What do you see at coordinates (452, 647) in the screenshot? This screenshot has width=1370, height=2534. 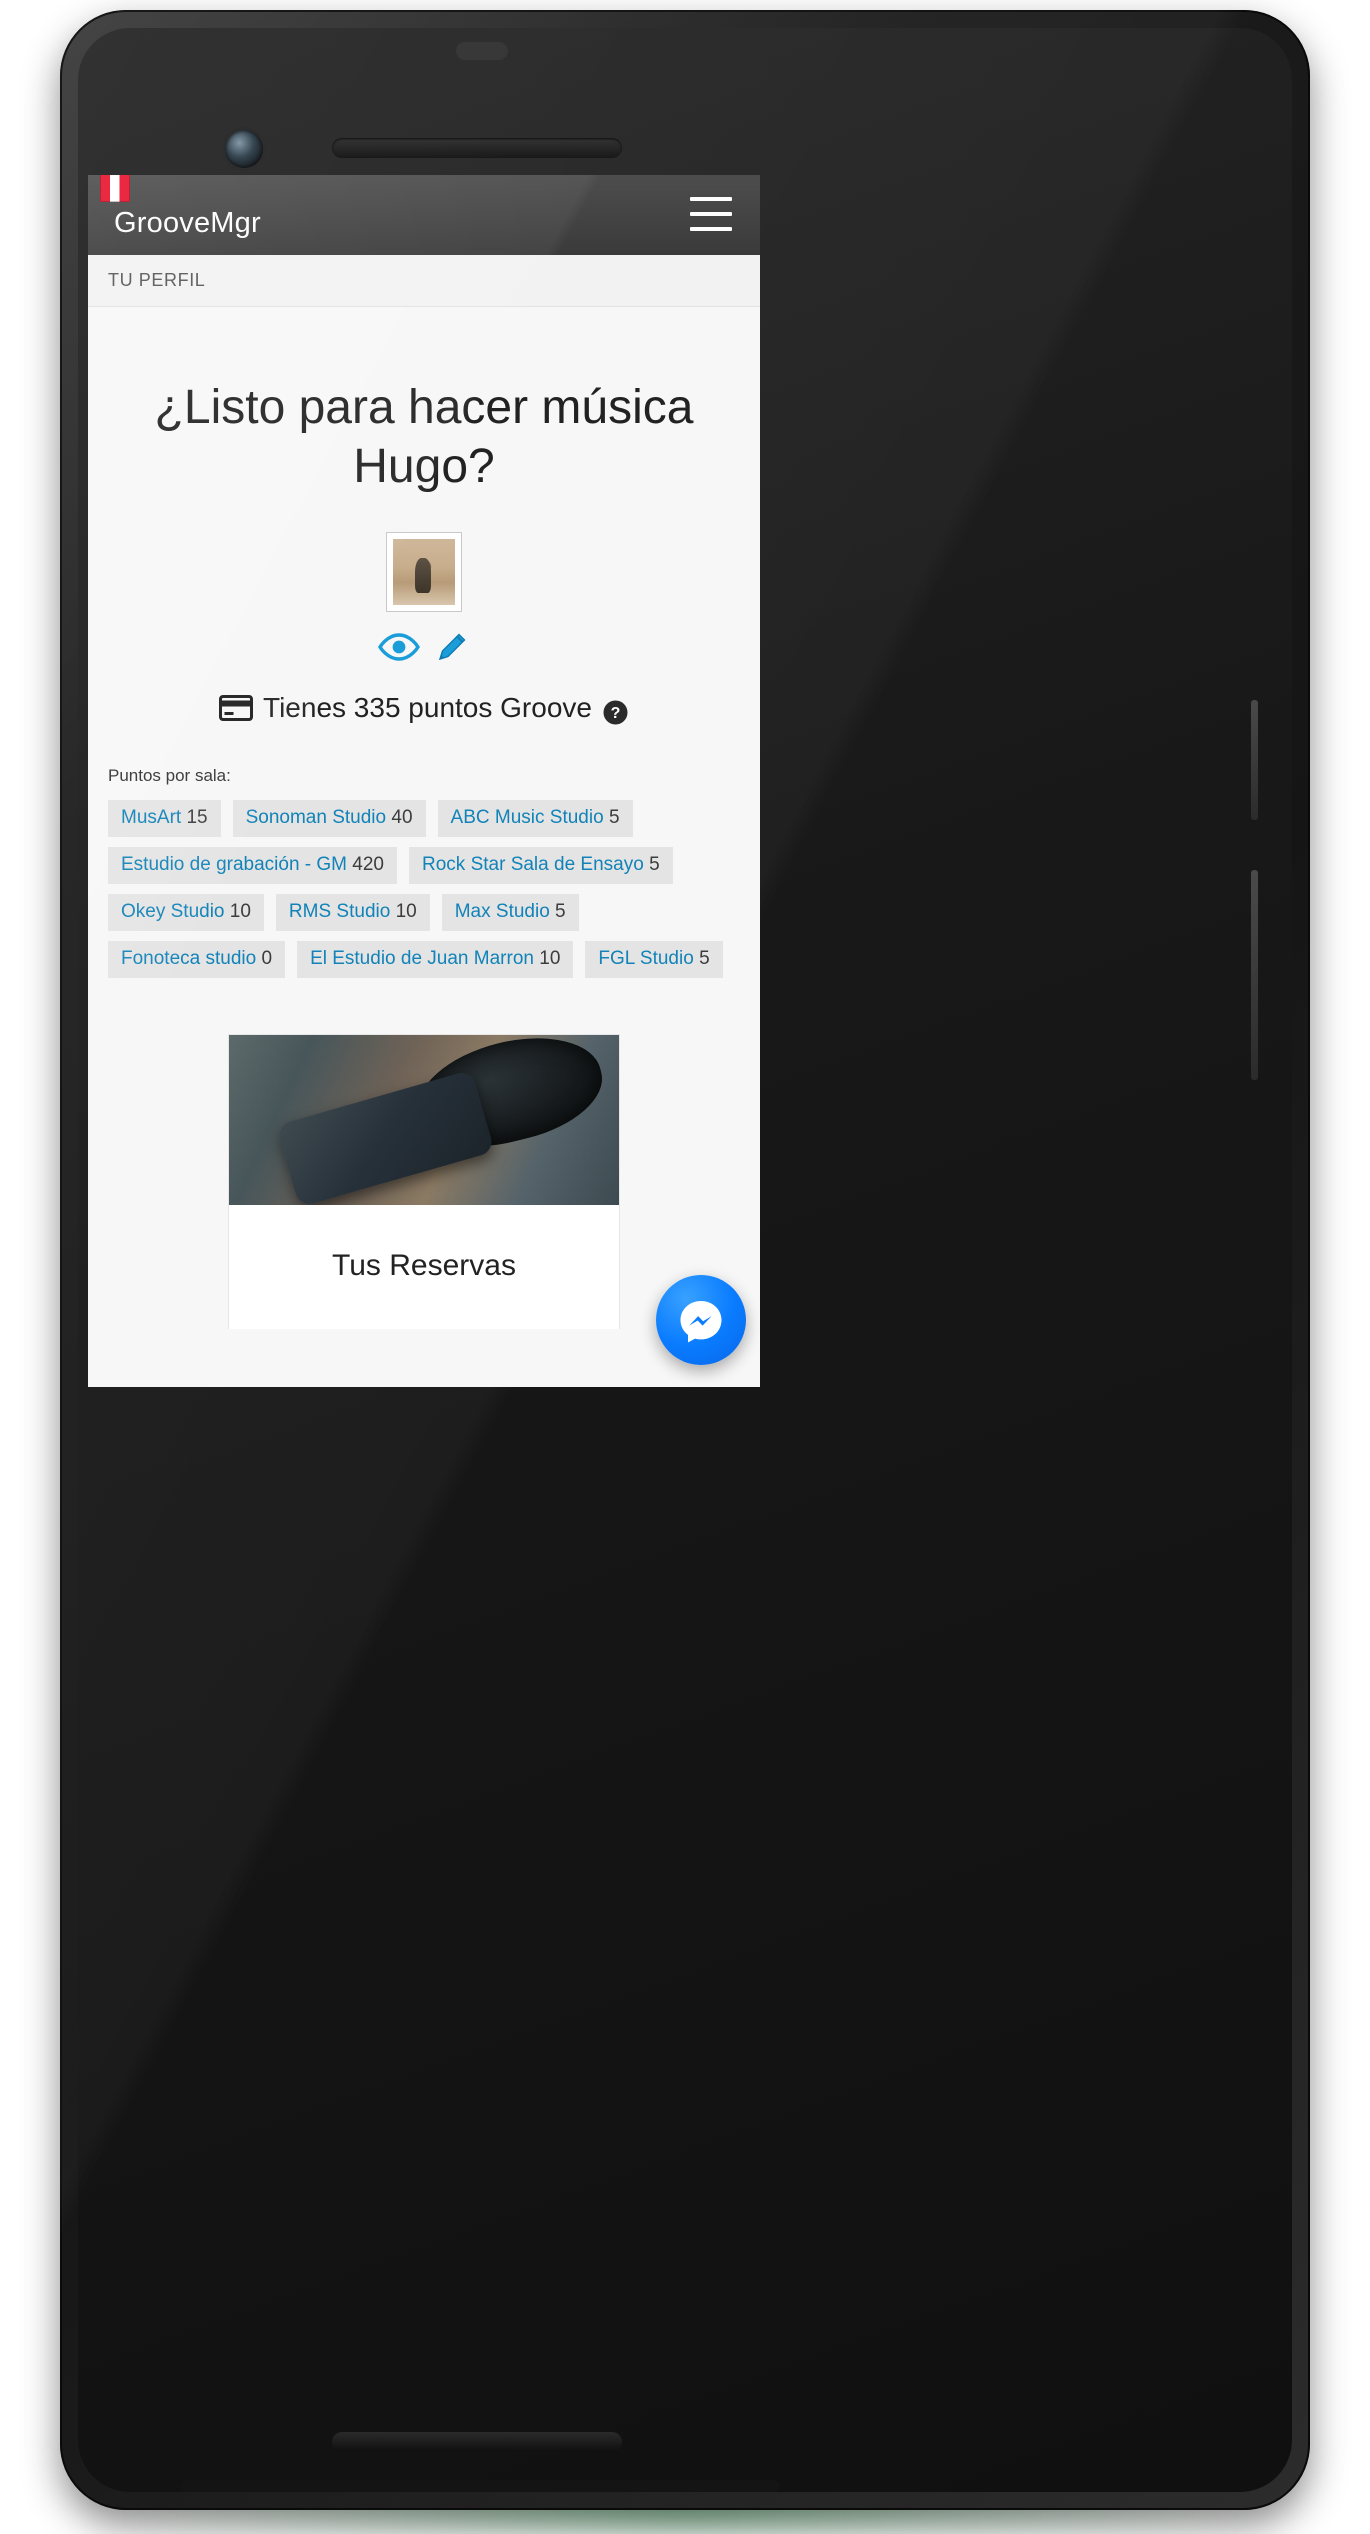 I see `pencil-icon` at bounding box center [452, 647].